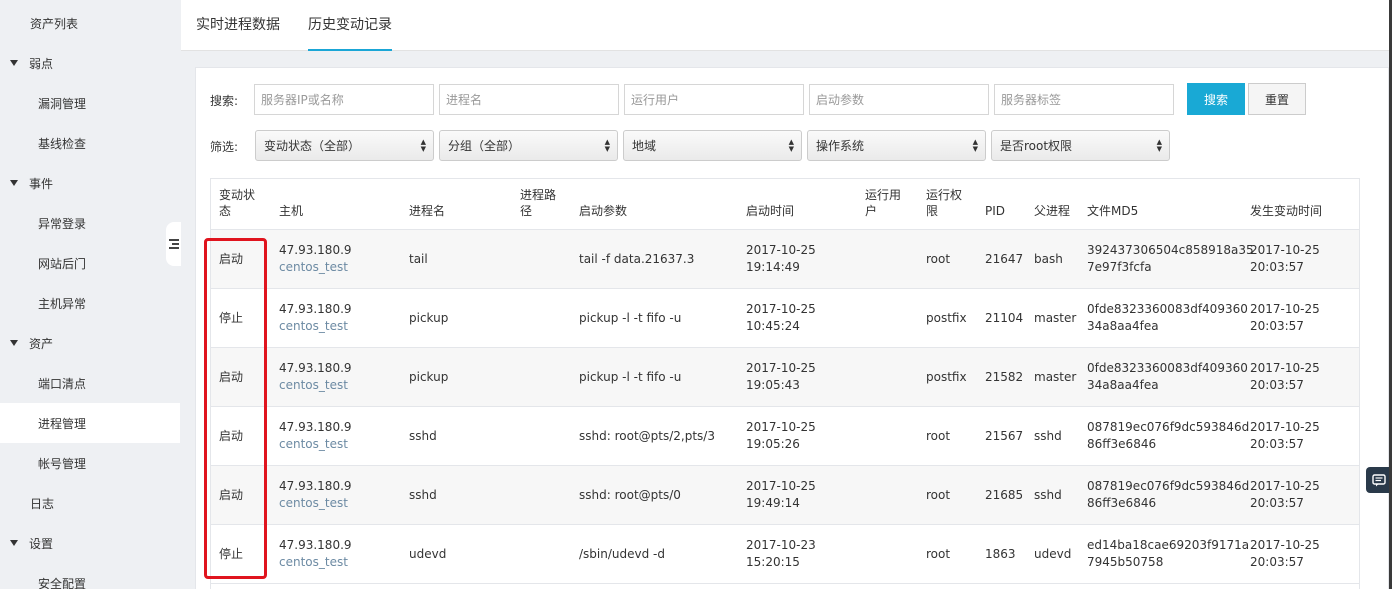 Image resolution: width=1392 pixels, height=589 pixels. Describe the element at coordinates (238, 25) in the screenshot. I see `tab-realtime-process: 实时进程数据` at that location.